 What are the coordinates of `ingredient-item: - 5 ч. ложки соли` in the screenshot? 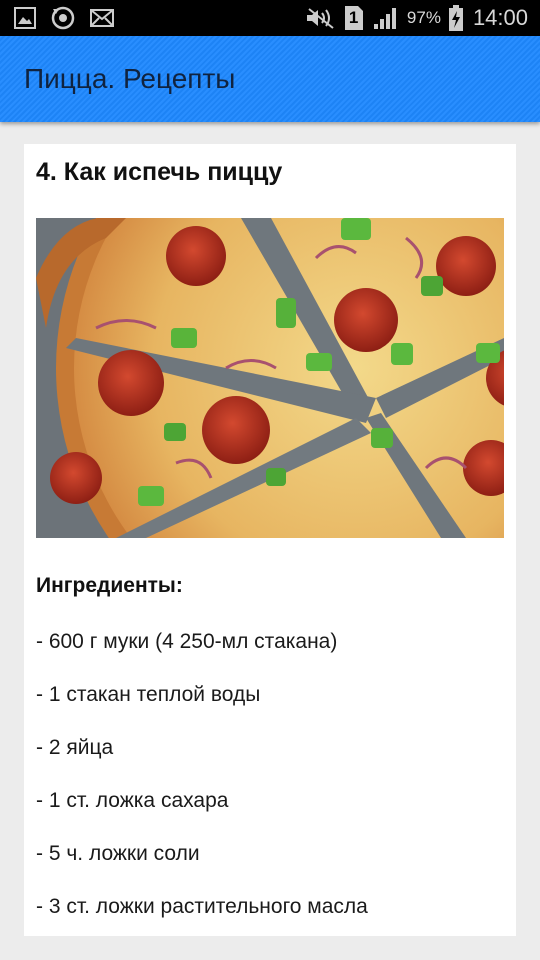 It's located at (118, 853).